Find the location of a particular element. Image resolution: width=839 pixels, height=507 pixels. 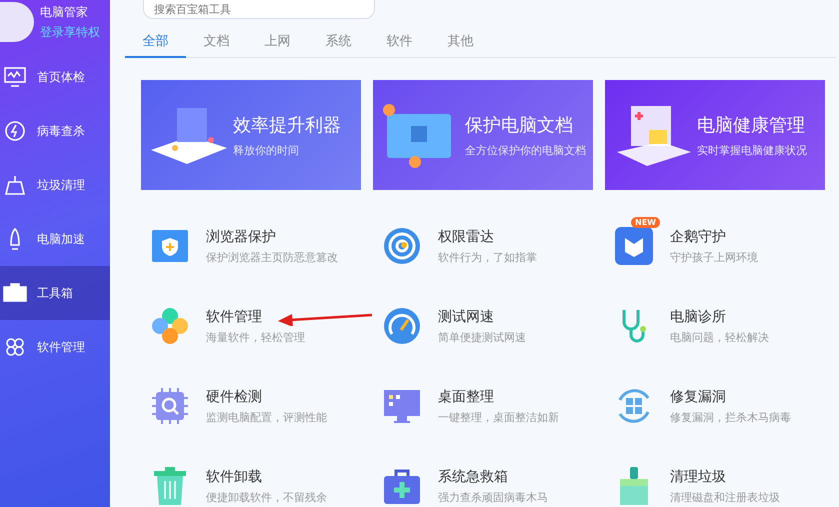

category-tab: 全部 is located at coordinates (155, 41).